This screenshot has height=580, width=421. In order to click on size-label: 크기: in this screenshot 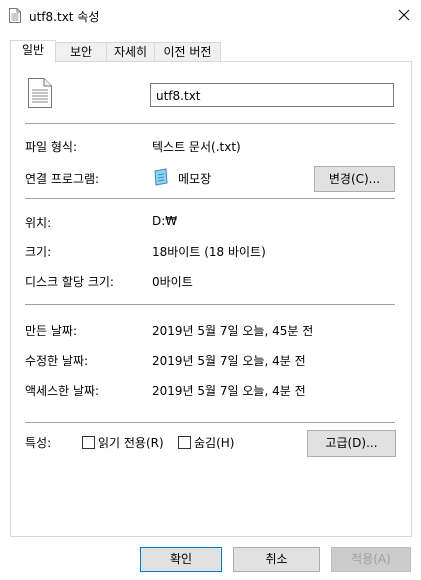, I will do `click(38, 252)`.